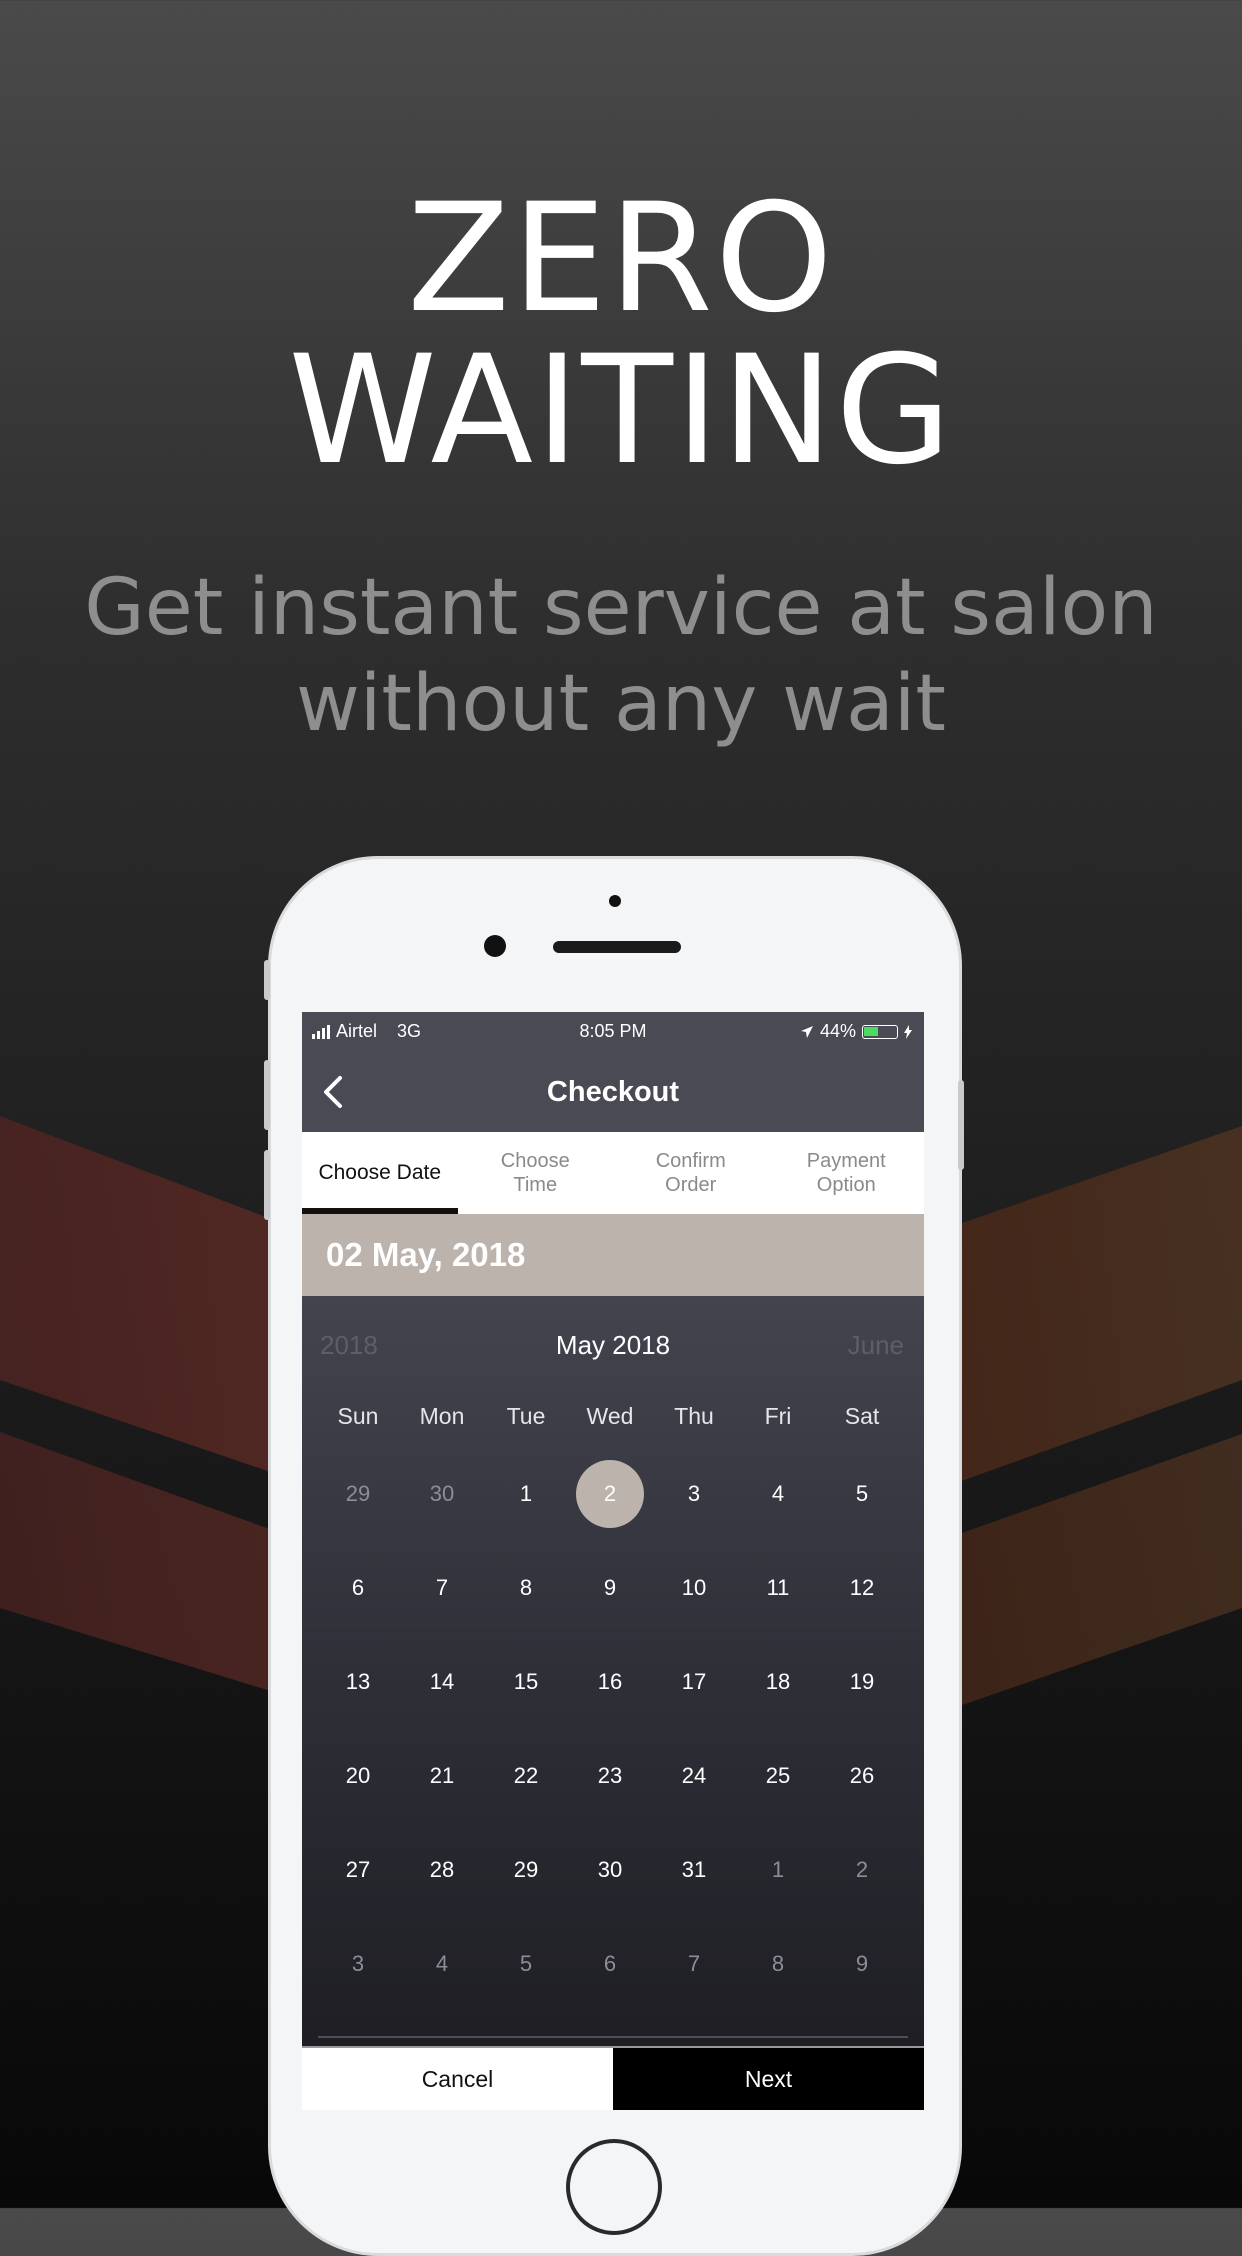  What do you see at coordinates (862, 1870) in the screenshot?
I see `calendar-day-outside-month: 2` at bounding box center [862, 1870].